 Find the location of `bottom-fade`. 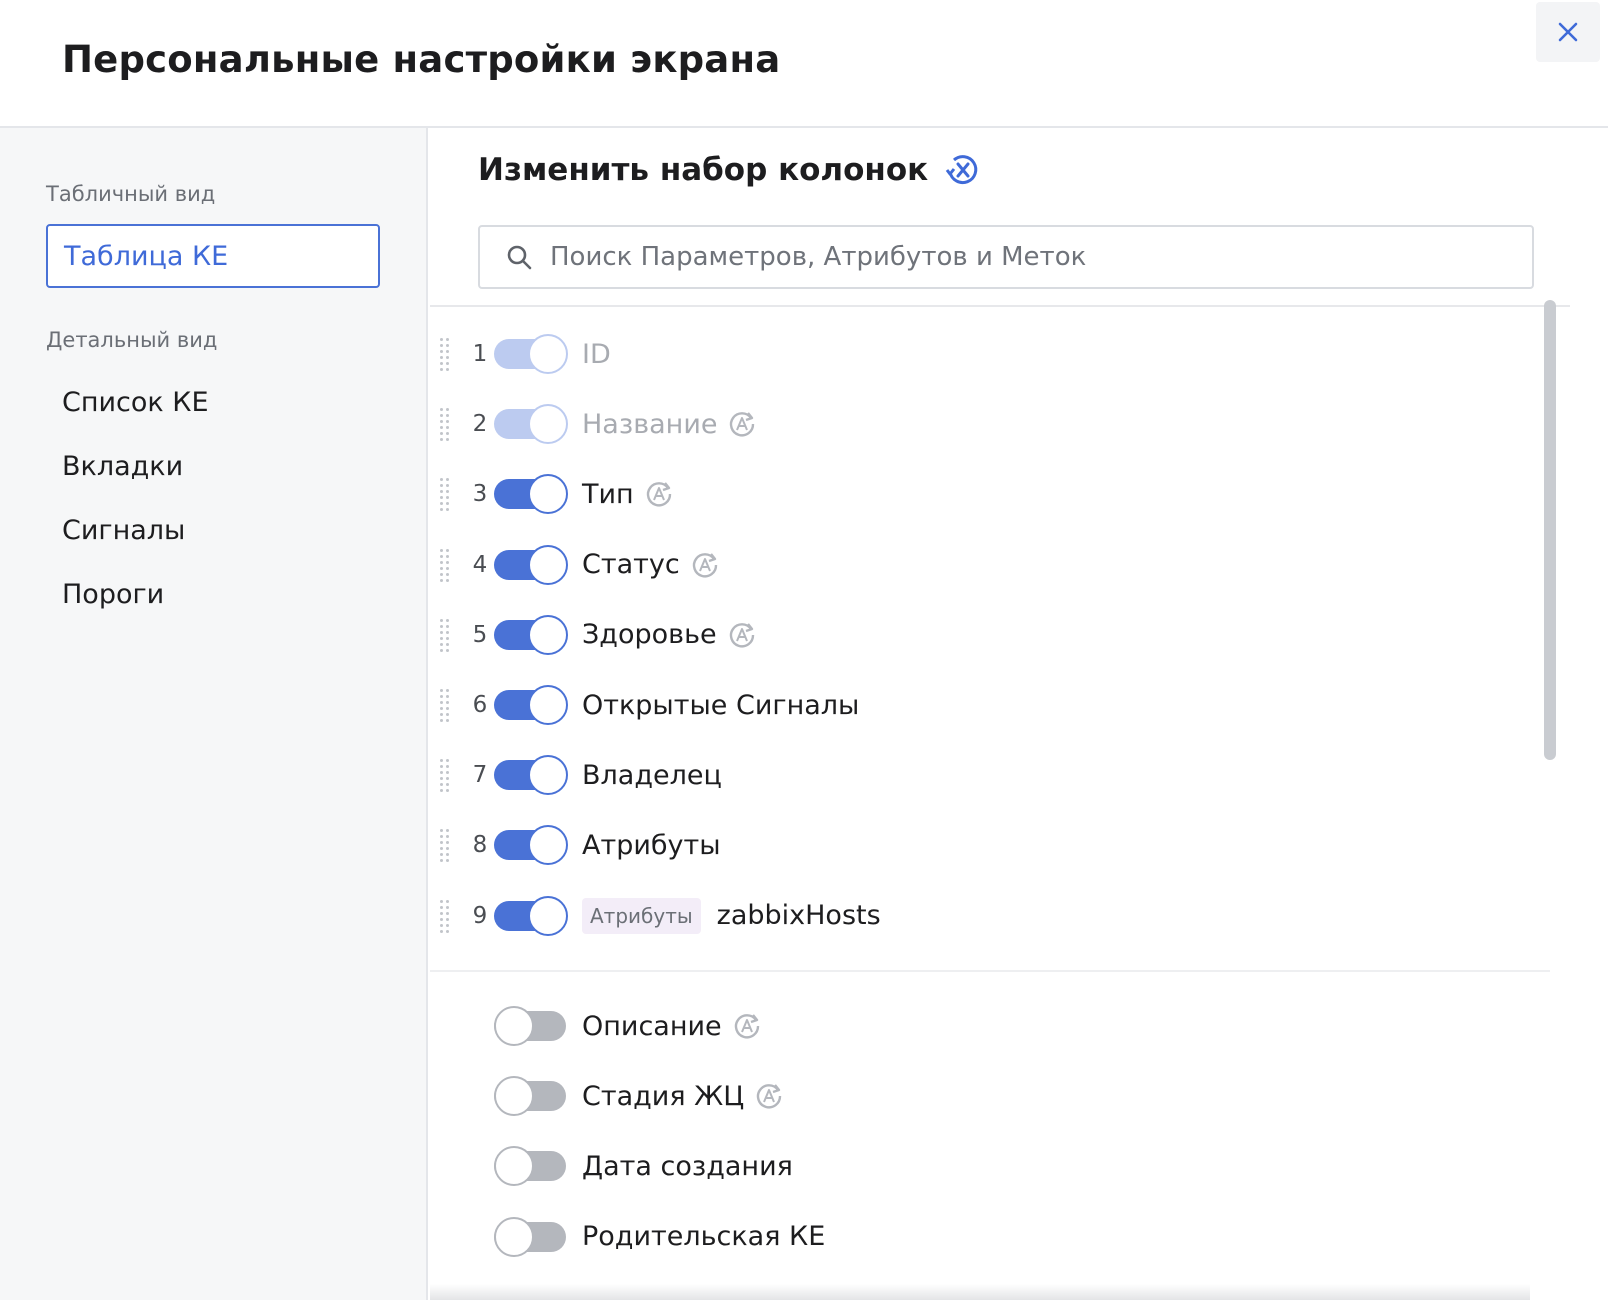

bottom-fade is located at coordinates (980, 1292).